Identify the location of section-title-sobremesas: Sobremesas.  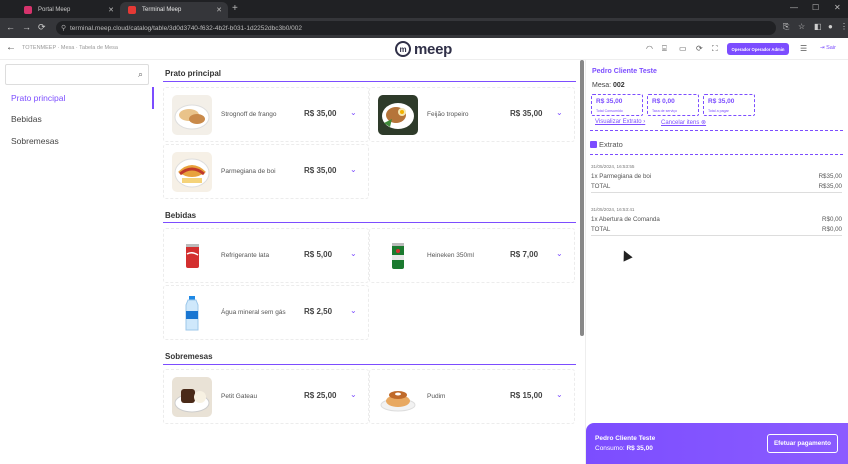
(189, 356).